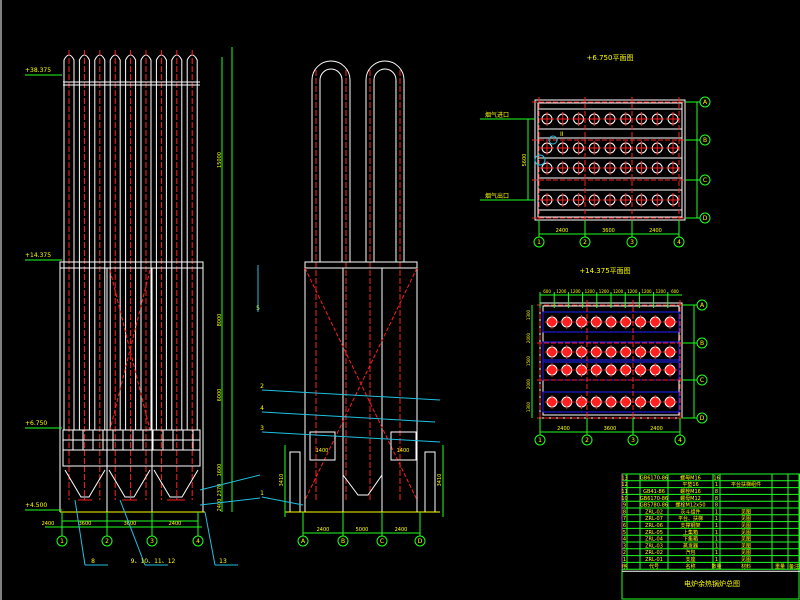  What do you see at coordinates (153, 561) in the screenshot?
I see `callout-number: 9、10、11、12` at bounding box center [153, 561].